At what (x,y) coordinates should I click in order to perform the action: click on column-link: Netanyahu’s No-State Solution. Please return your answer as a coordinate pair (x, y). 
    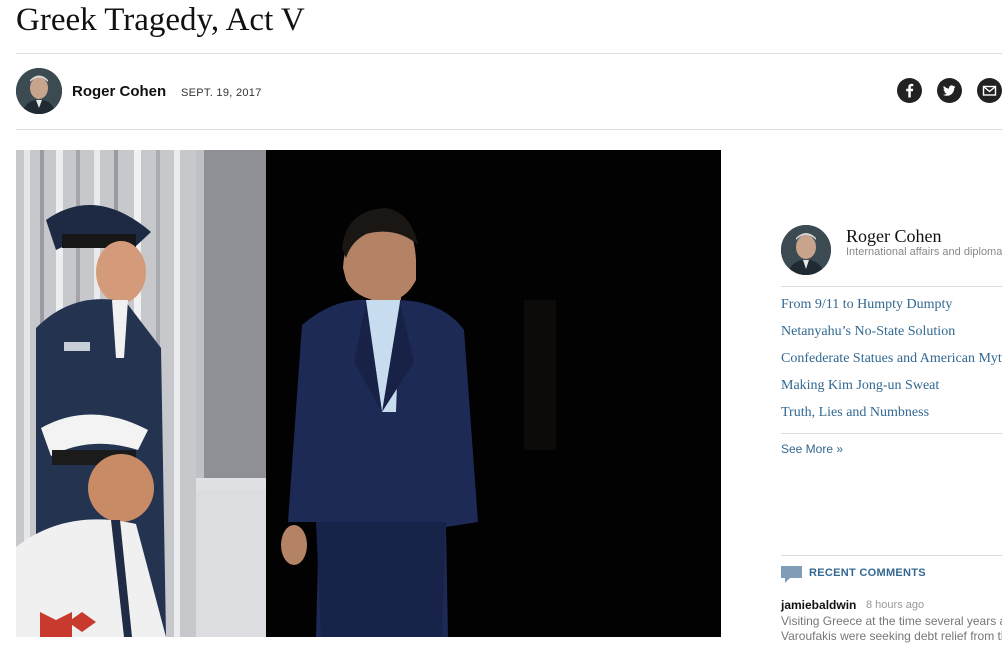
    Looking at the image, I should click on (891, 337).